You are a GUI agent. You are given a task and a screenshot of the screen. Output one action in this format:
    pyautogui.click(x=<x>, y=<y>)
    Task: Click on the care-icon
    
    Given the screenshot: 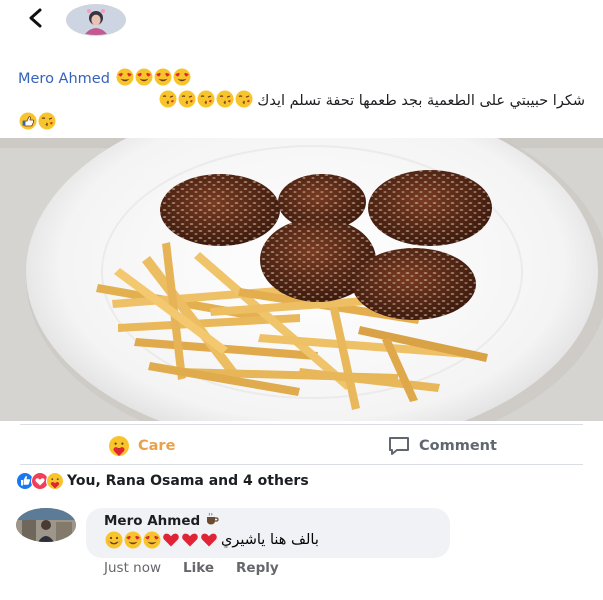 What is the action you would take?
    pyautogui.click(x=119, y=446)
    